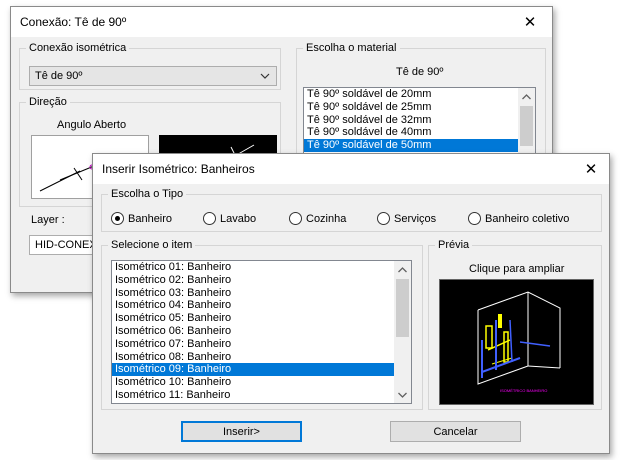 The width and height of the screenshot is (620, 460). What do you see at coordinates (48, 102) in the screenshot?
I see `group-label: Direção` at bounding box center [48, 102].